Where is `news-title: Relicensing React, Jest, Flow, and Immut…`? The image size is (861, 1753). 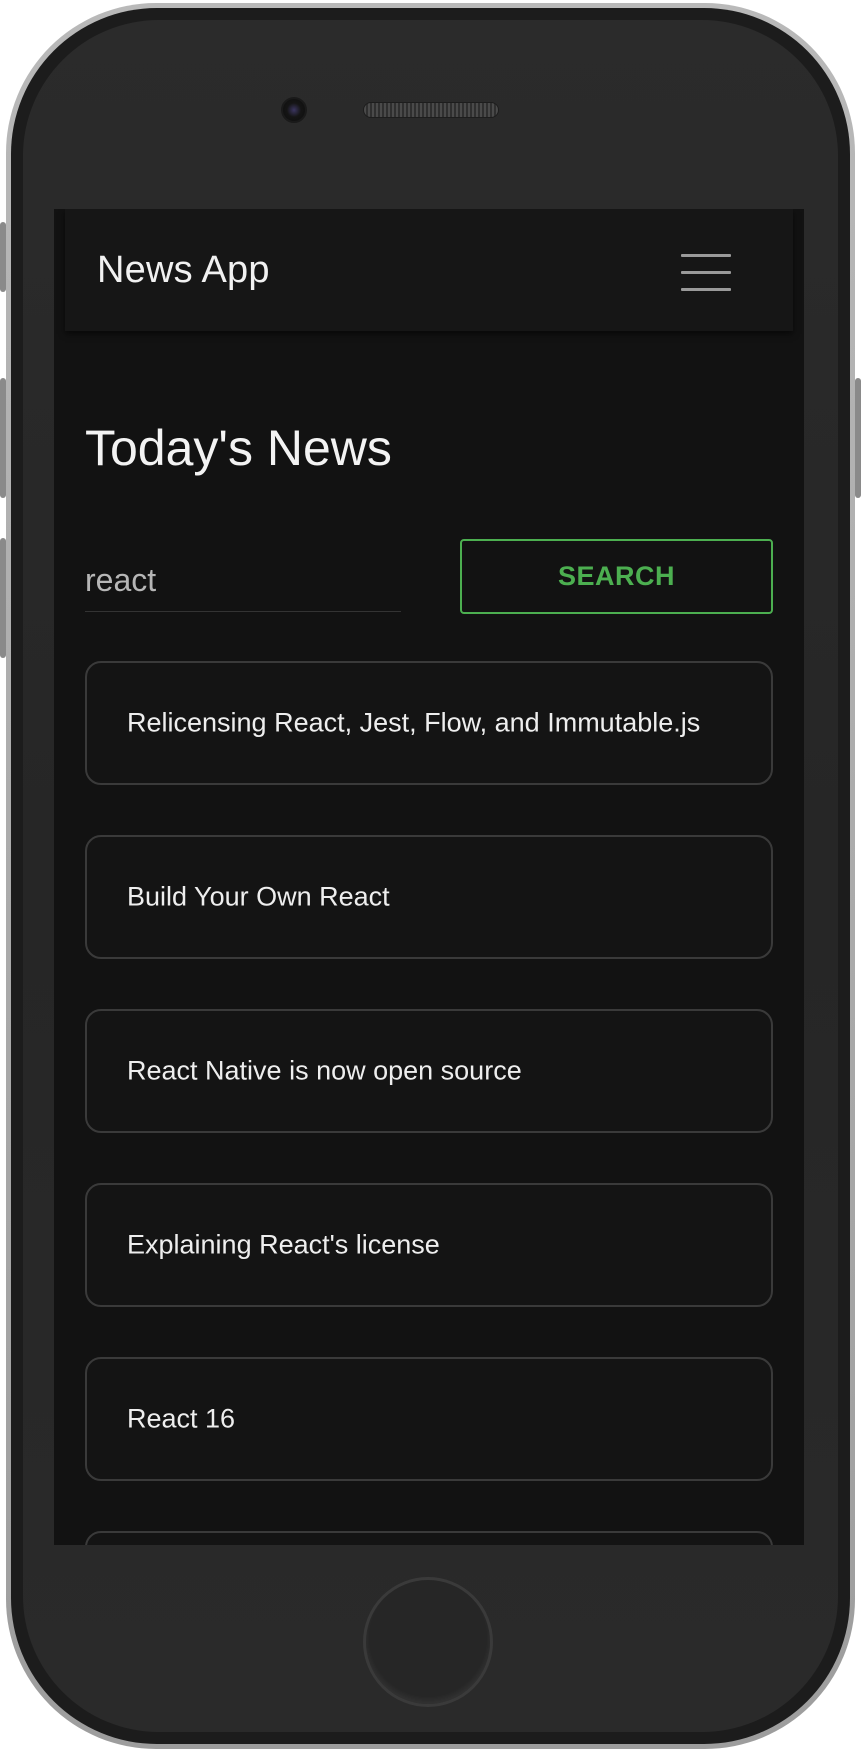 news-title: Relicensing React, Jest, Flow, and Immut… is located at coordinates (414, 722).